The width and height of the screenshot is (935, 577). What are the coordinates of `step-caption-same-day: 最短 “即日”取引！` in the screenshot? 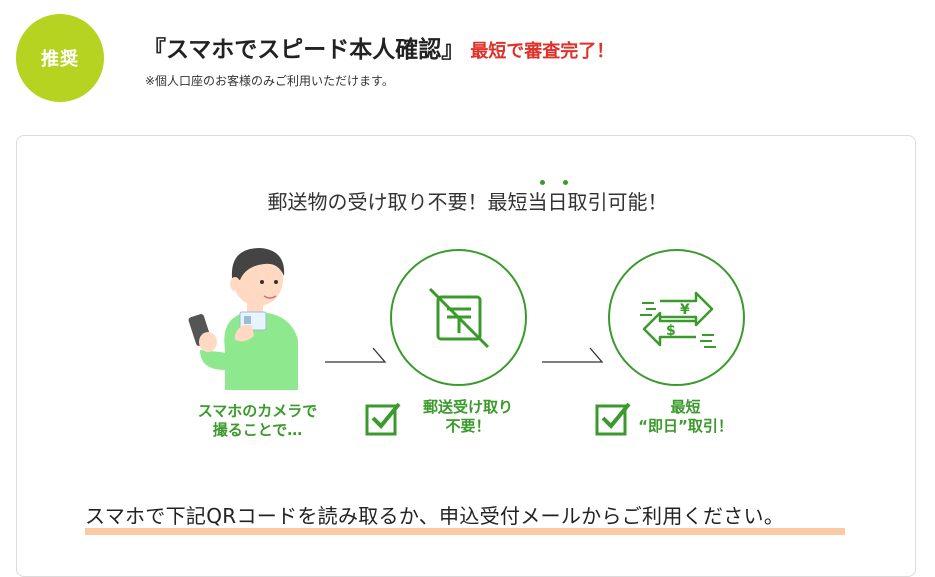 It's located at (685, 417).